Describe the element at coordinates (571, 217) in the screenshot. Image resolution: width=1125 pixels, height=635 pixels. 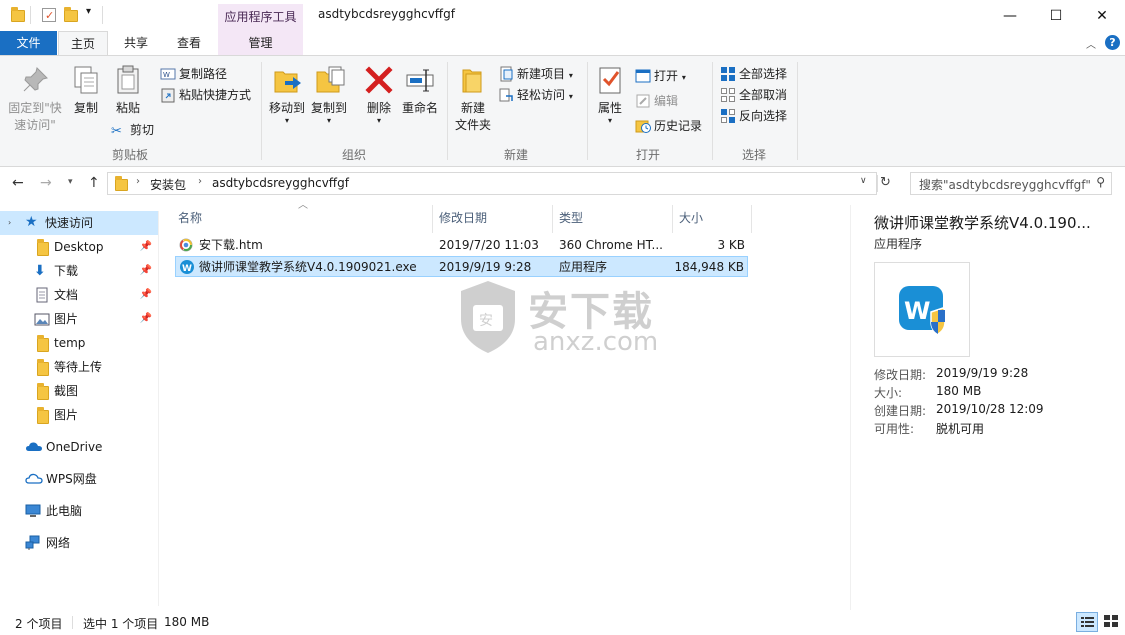
I see `column-header-type: 类型` at that location.